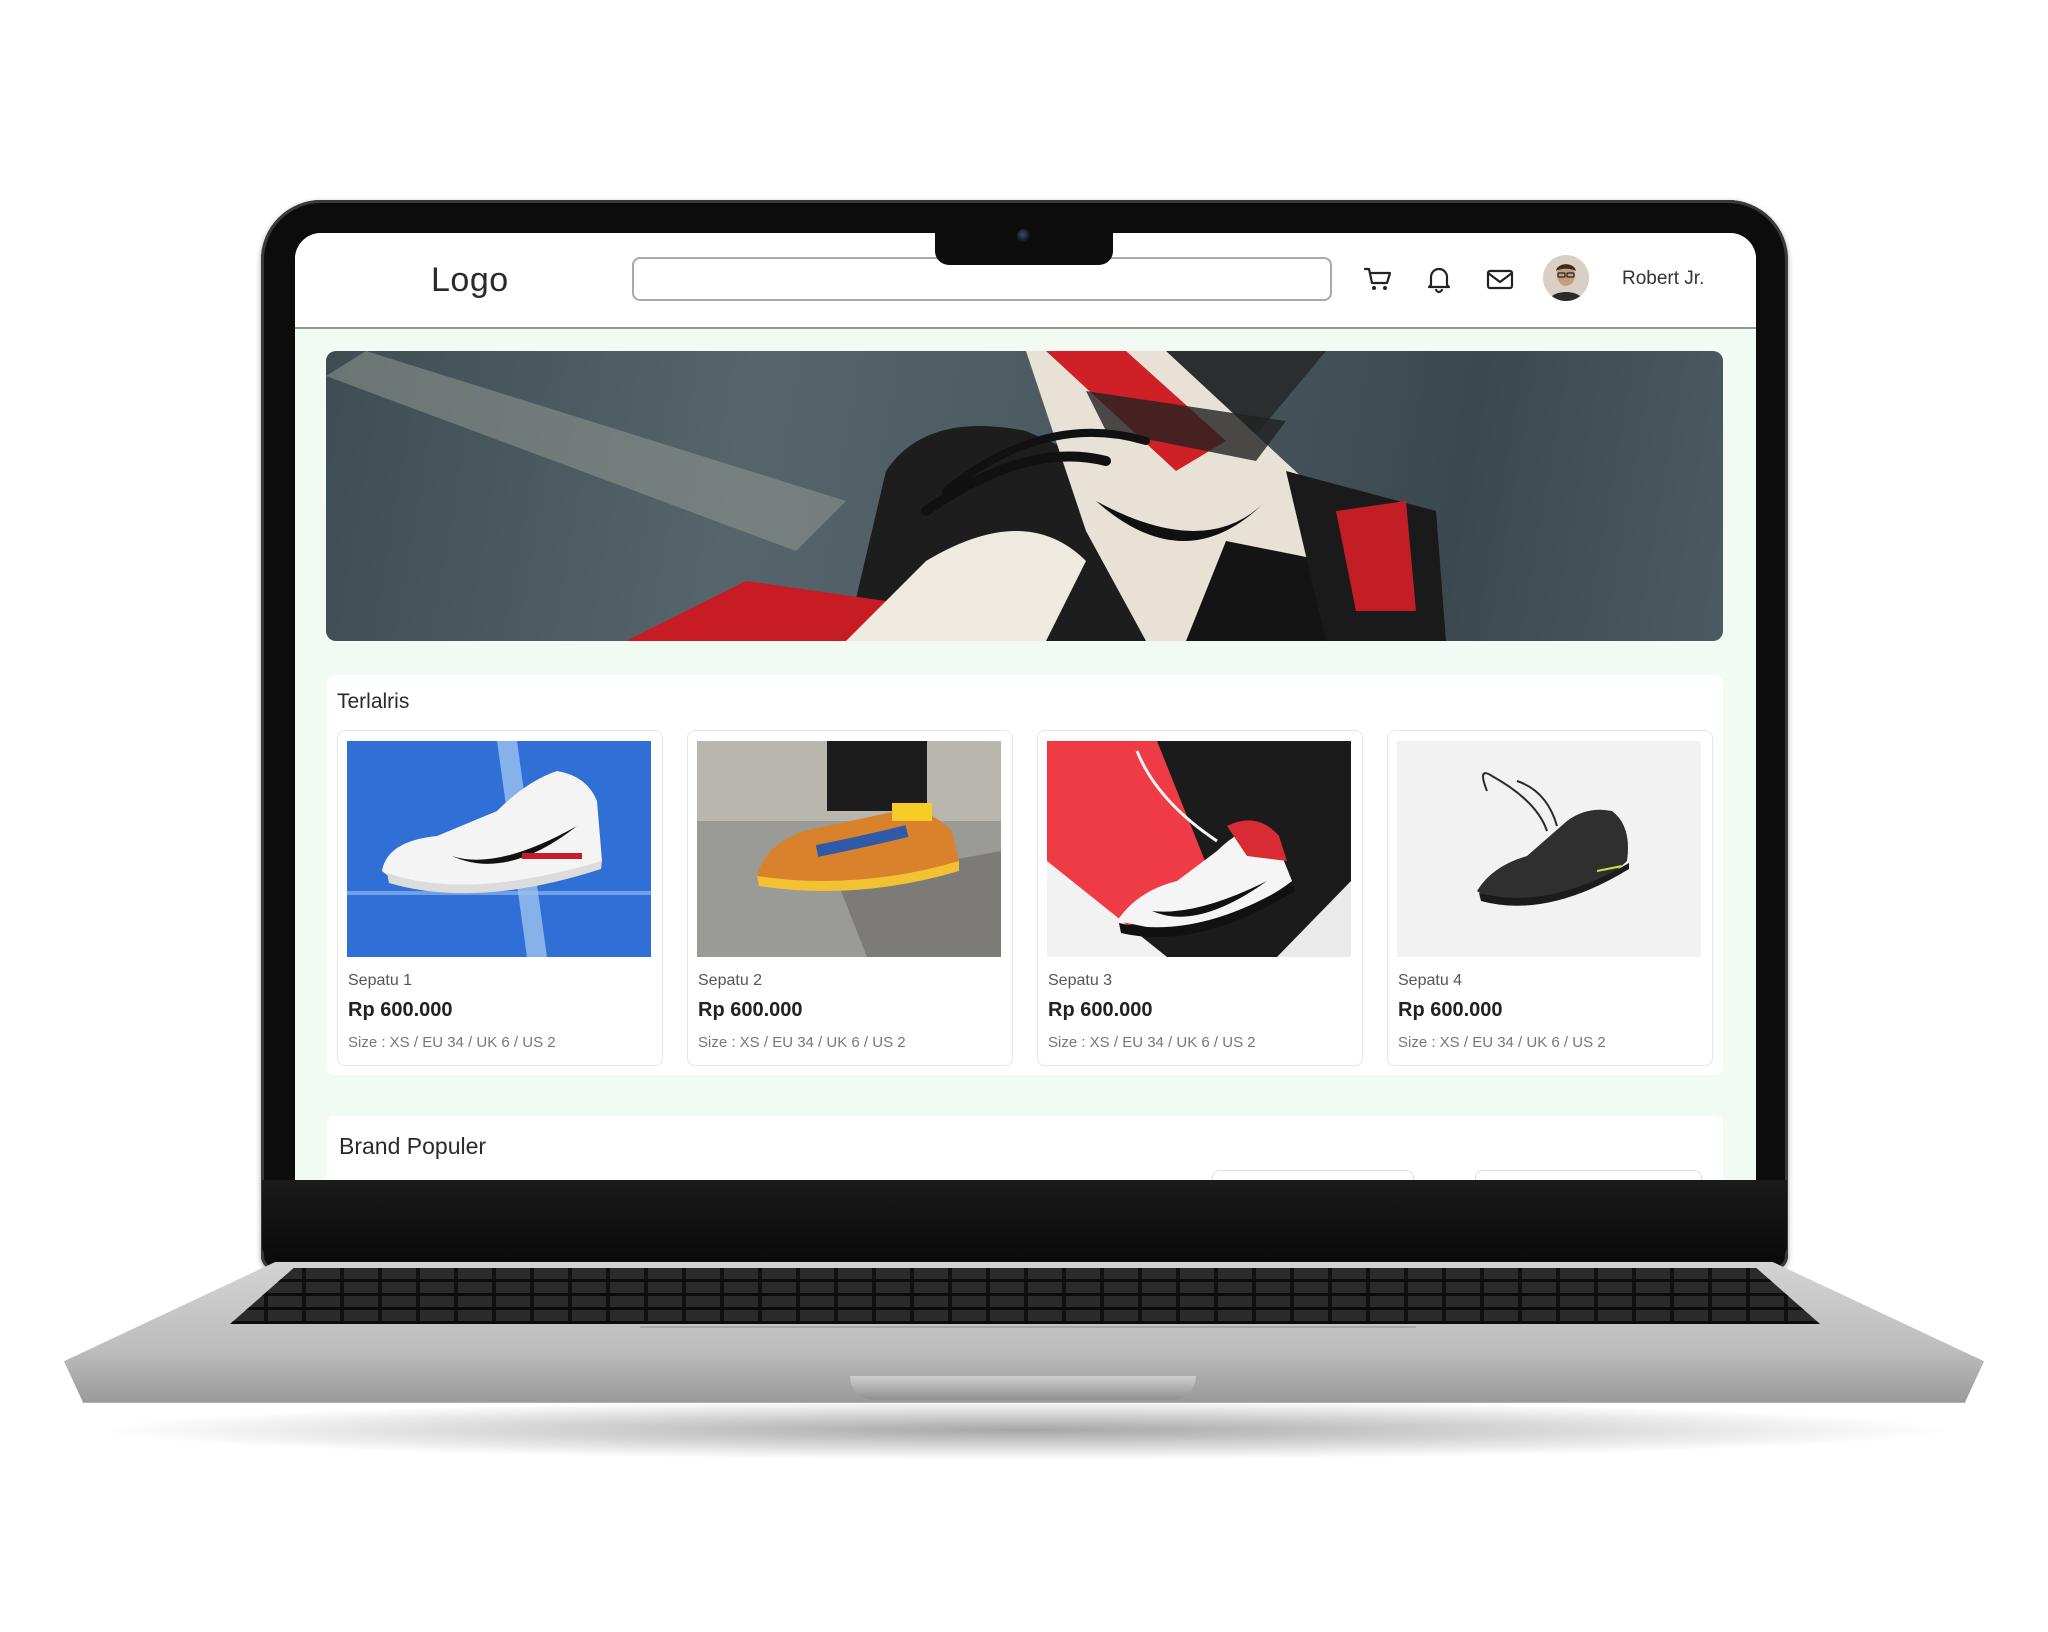 This screenshot has width=2048, height=1632. What do you see at coordinates (1080, 980) in the screenshot?
I see `product-name: Sepatu 3` at bounding box center [1080, 980].